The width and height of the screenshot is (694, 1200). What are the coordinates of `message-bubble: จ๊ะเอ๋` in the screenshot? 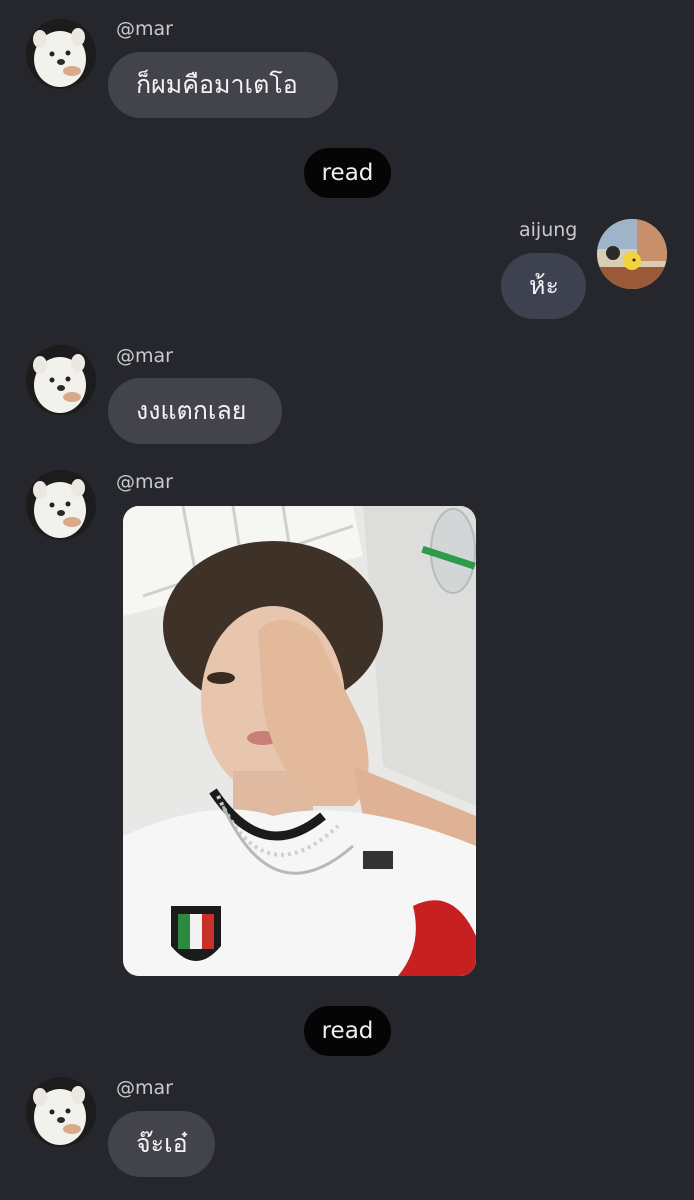 It's located at (161, 1144).